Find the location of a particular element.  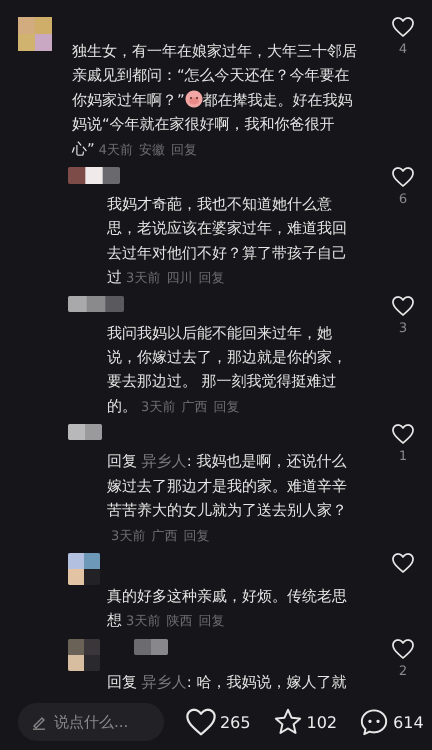

comment-text: 独生女，有一年在娘家过年，大年三十邻居亲戚见到都问：“怎么今天还在？今年要在你妈家过年啊？” 都在撵我走。好在我妈妈说“今年就在家很好啊，我和你爸很开心” 4天前 安徽 回复 is located at coordinates (215, 101).